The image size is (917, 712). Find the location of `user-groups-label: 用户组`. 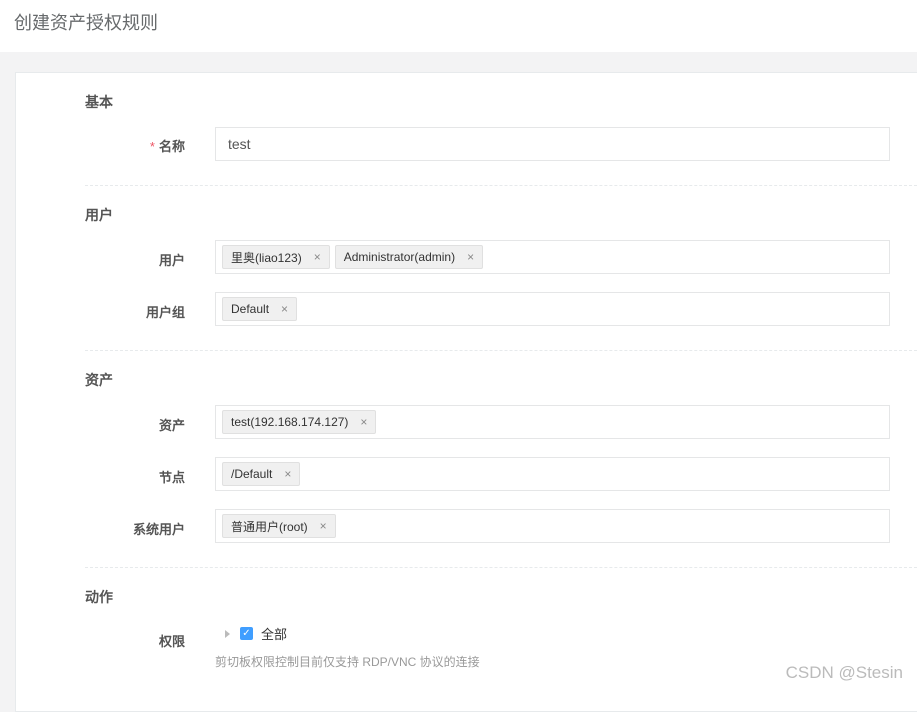

user-groups-label: 用户组 is located at coordinates (165, 312).